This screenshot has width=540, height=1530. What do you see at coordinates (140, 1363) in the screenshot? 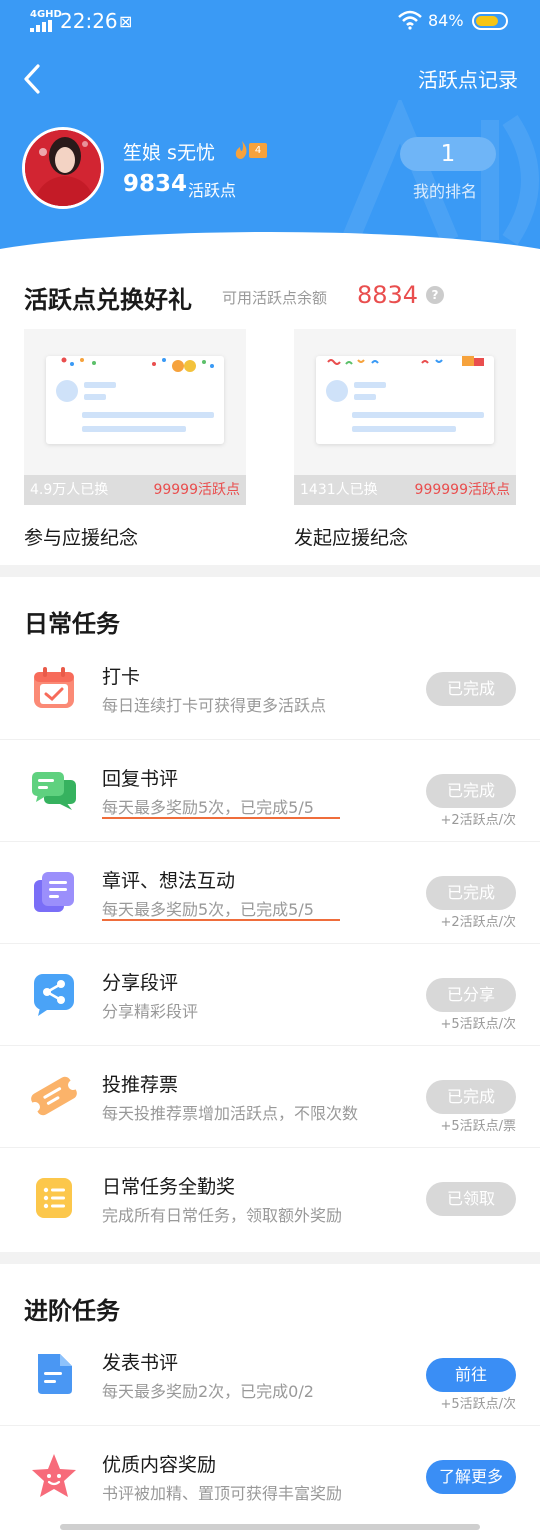
I see `task-name: 发表书评` at bounding box center [140, 1363].